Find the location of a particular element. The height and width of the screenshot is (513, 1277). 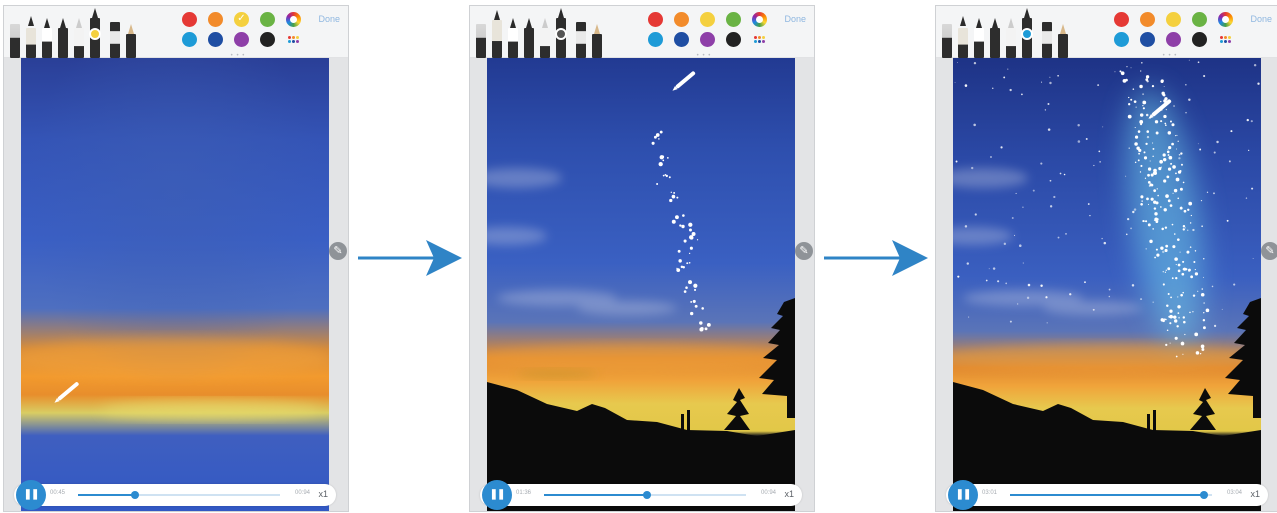

pen-color-indicator is located at coordinates (1027, 34).